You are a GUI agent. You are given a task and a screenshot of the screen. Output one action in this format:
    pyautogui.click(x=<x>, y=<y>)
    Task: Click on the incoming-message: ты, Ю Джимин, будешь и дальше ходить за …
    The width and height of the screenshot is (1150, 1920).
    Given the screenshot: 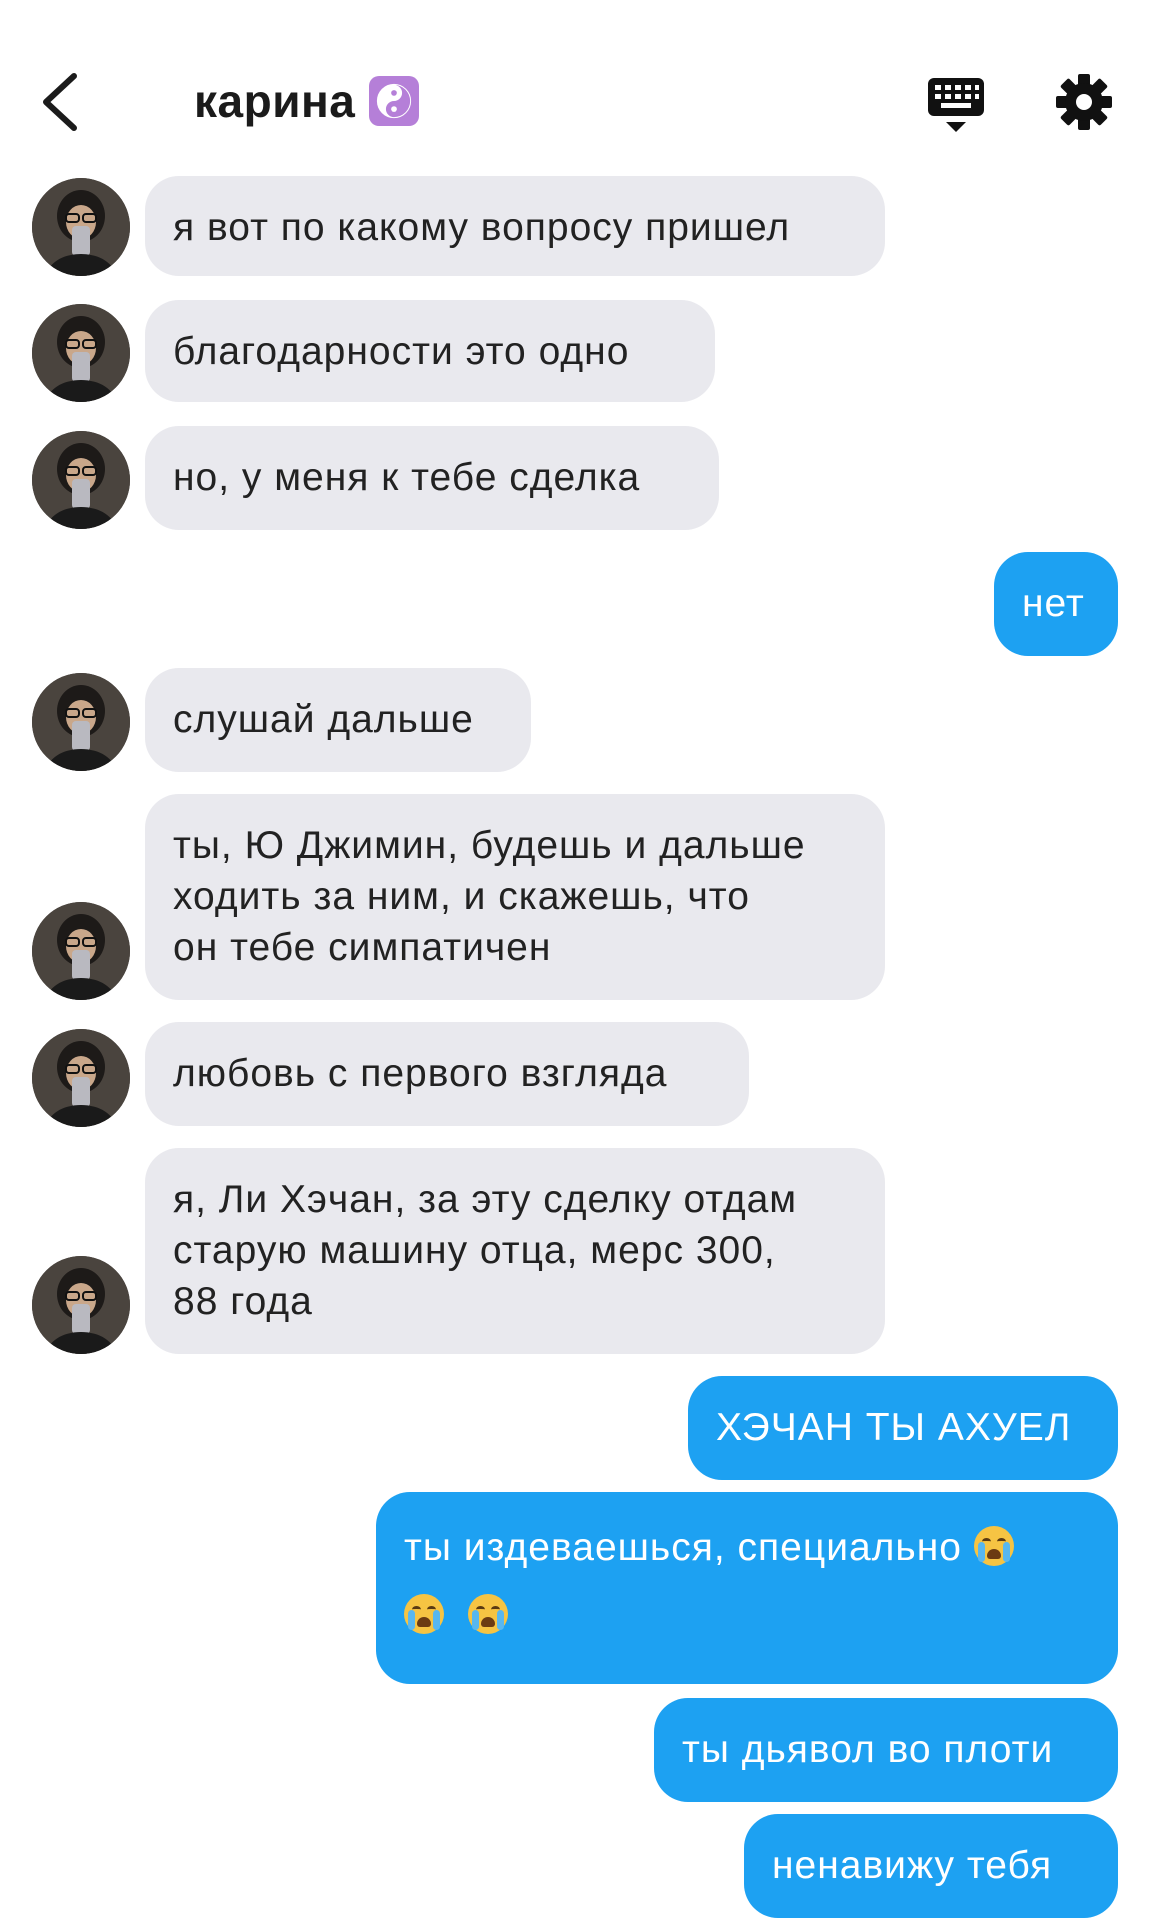 What is the action you would take?
    pyautogui.click(x=515, y=897)
    